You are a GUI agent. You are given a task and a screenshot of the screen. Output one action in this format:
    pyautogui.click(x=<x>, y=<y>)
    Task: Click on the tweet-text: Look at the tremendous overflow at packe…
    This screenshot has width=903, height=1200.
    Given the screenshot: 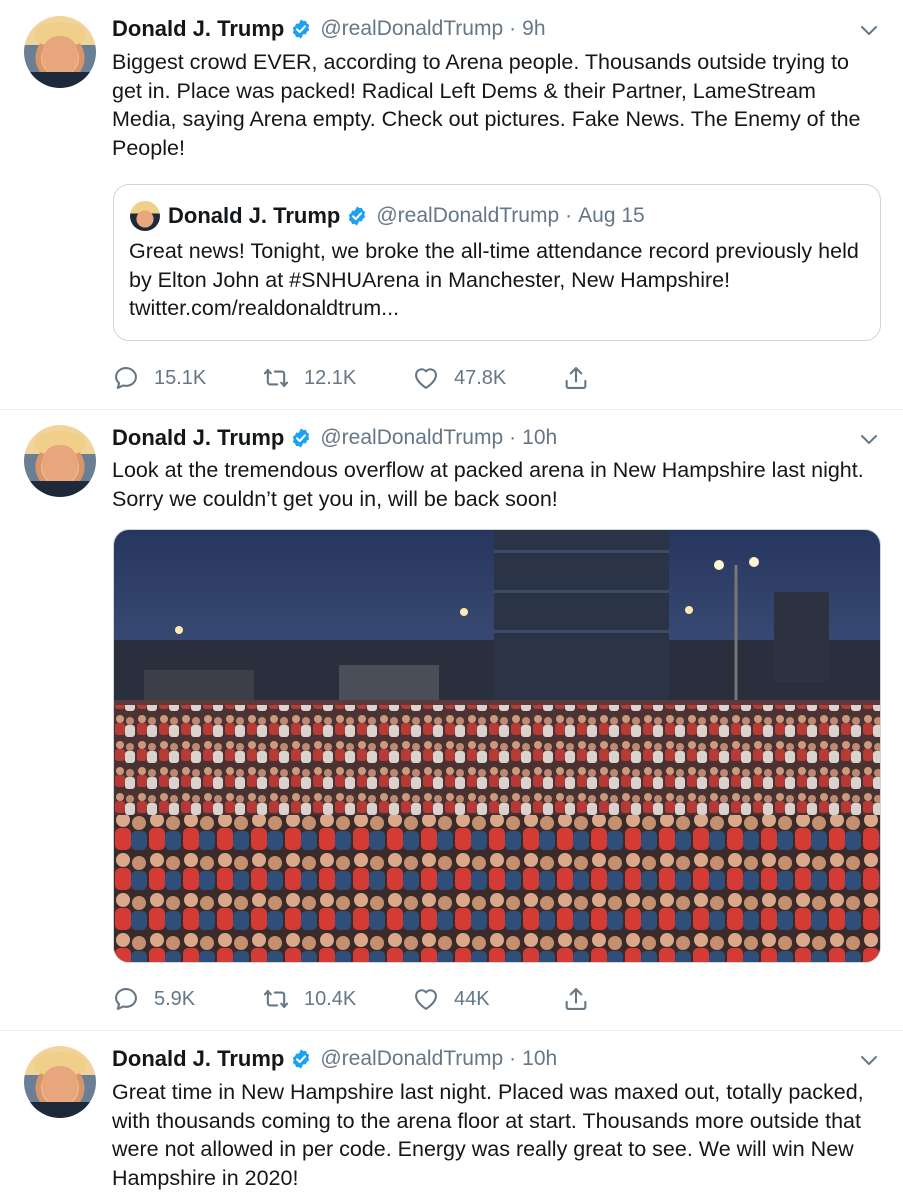 What is the action you would take?
    pyautogui.click(x=488, y=484)
    